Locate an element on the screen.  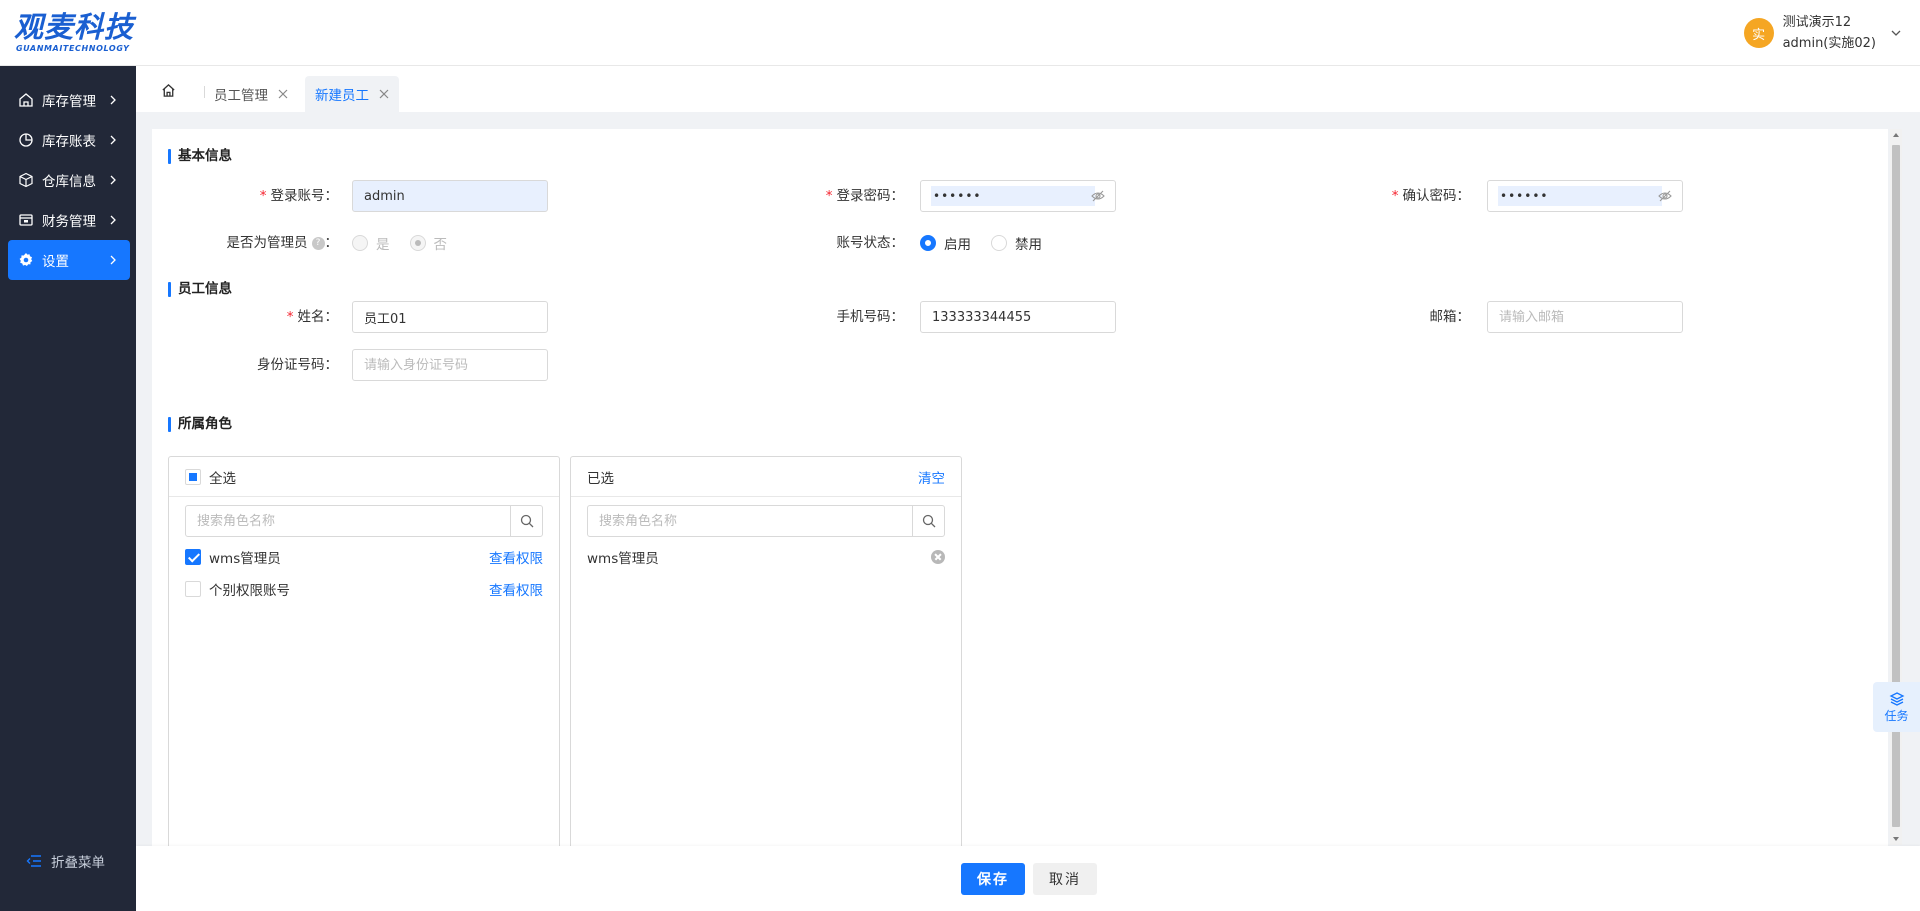
wallet-icon is located at coordinates (26, 220).